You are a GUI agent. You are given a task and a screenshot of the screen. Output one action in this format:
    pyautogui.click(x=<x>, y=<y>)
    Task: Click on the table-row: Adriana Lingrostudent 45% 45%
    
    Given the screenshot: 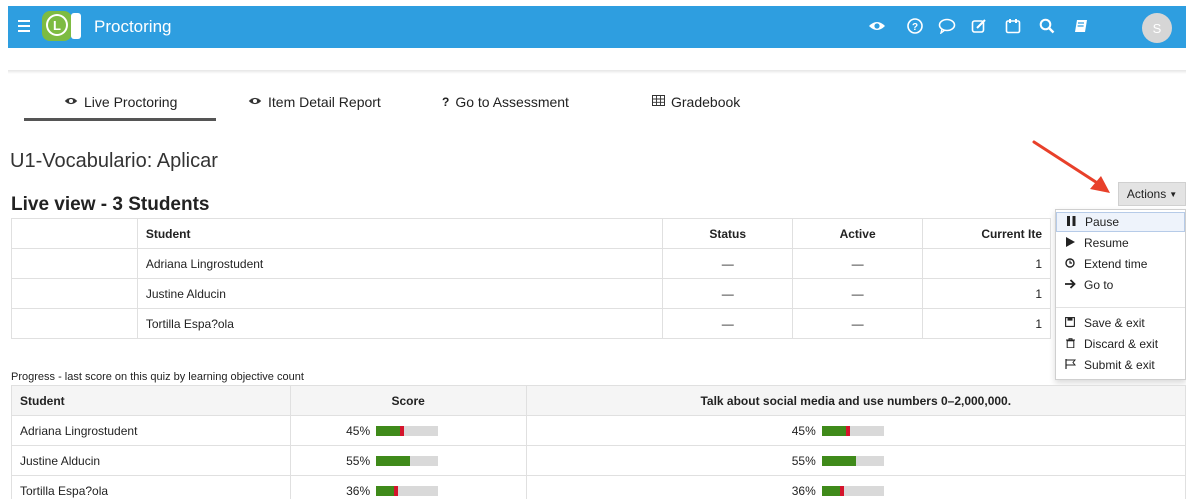 What is the action you would take?
    pyautogui.click(x=598, y=430)
    